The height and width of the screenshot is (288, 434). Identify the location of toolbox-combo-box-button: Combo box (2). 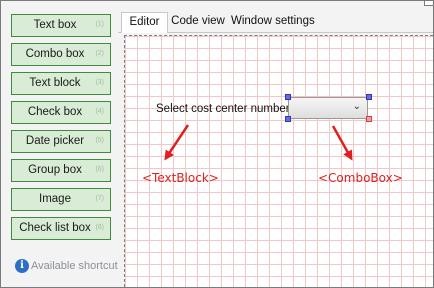
(61, 54).